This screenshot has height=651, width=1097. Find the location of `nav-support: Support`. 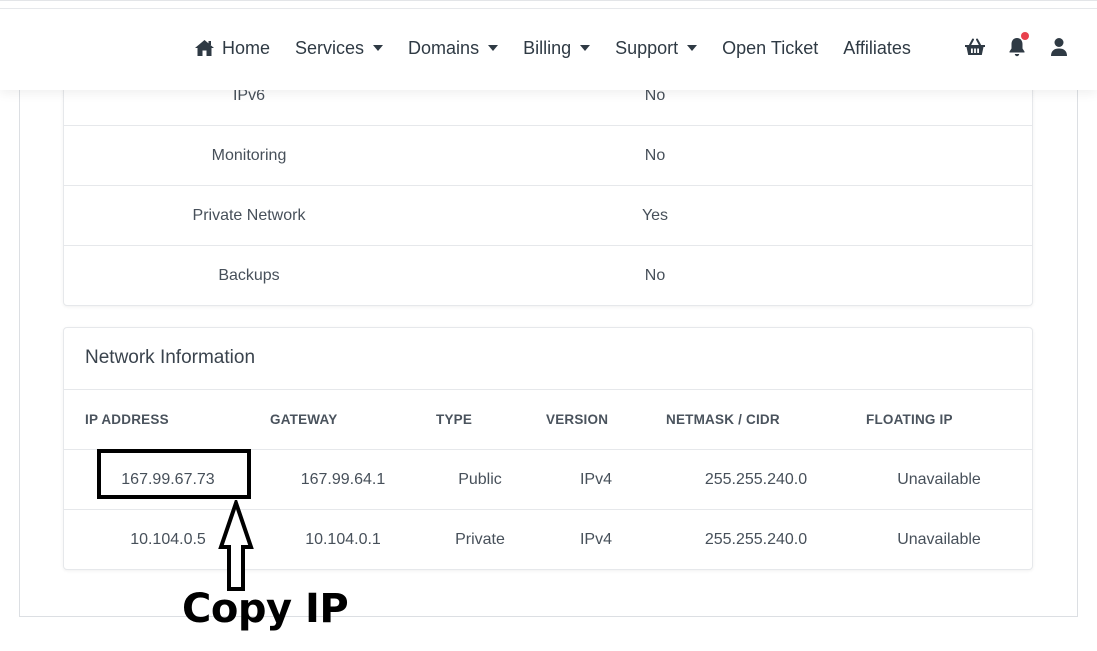

nav-support: Support is located at coordinates (656, 48).